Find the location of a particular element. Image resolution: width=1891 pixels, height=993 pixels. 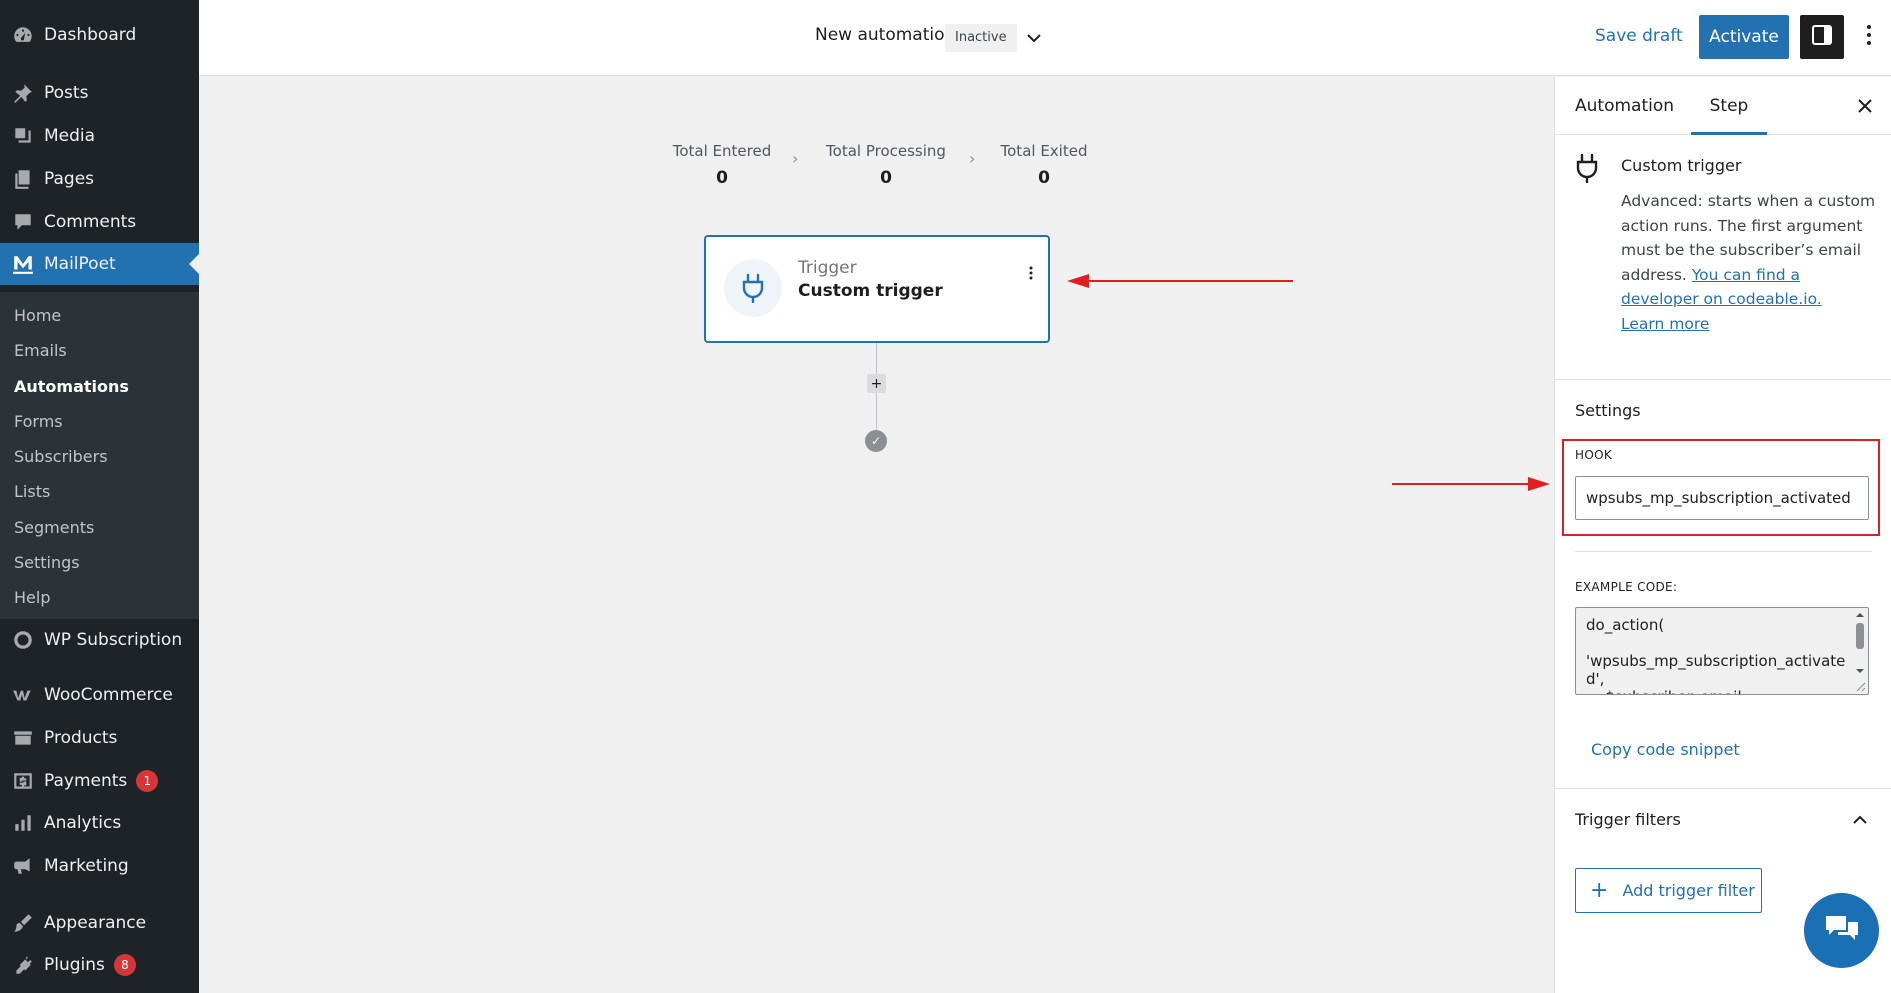

analytics-icon is located at coordinates (23, 823).